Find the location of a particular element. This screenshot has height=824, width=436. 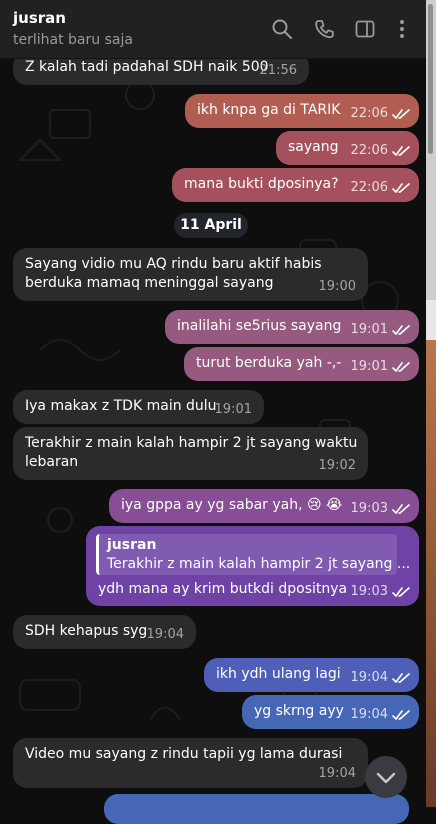

message-text: mana bukti dposinya? is located at coordinates (261, 184).